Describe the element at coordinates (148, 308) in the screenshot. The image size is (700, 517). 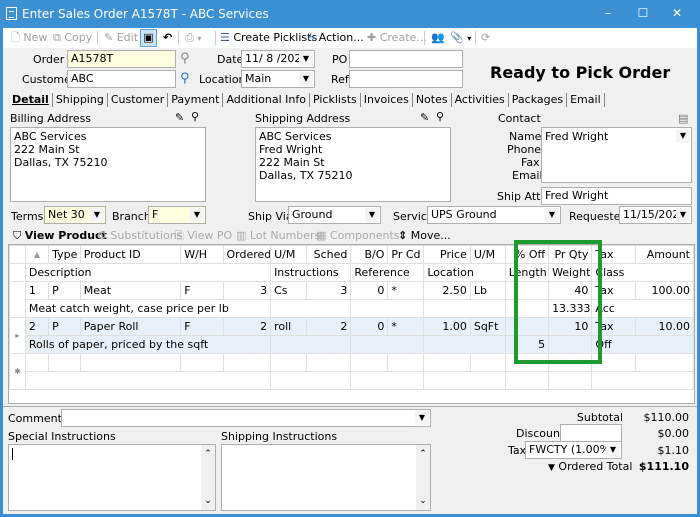
I see `description: Meat catch weight, case price per lb` at that location.